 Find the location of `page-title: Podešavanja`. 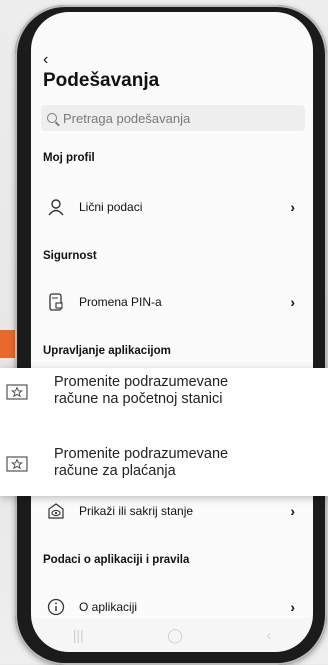

page-title: Podešavanja is located at coordinates (101, 80).